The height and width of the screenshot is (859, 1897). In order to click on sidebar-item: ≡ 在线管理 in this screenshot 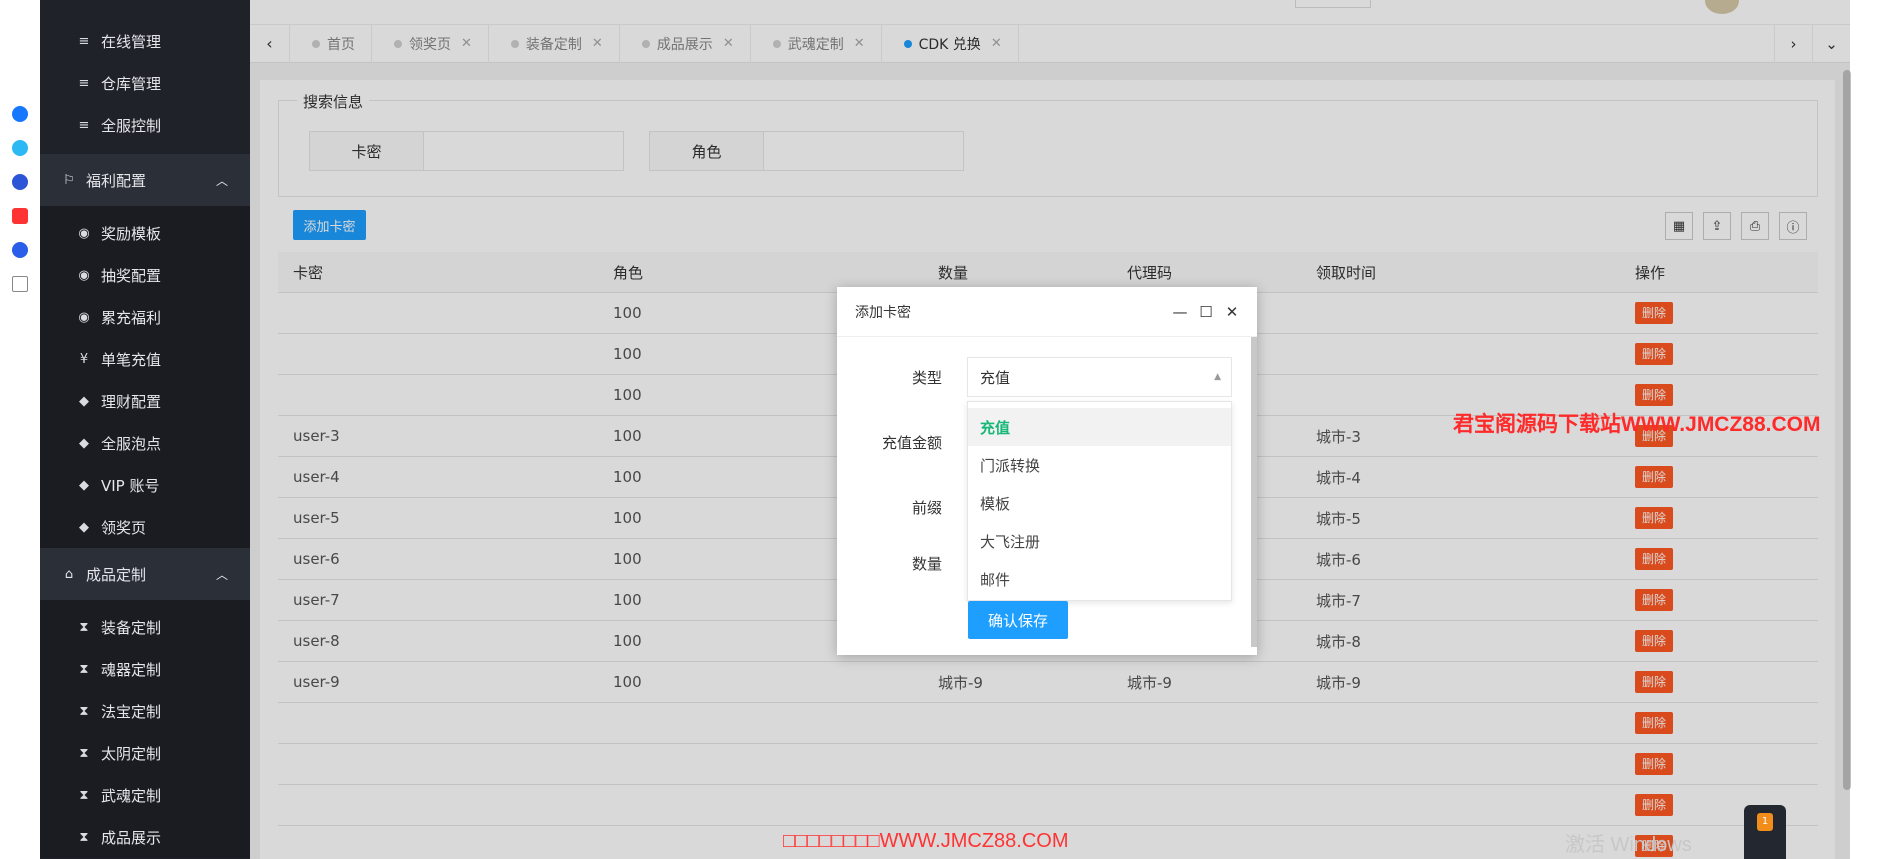, I will do `click(145, 41)`.